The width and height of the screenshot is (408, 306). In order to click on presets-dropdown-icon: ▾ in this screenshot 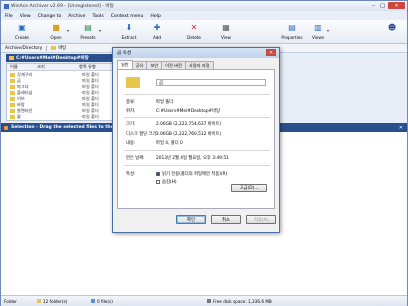, I will do `click(100, 30)`.